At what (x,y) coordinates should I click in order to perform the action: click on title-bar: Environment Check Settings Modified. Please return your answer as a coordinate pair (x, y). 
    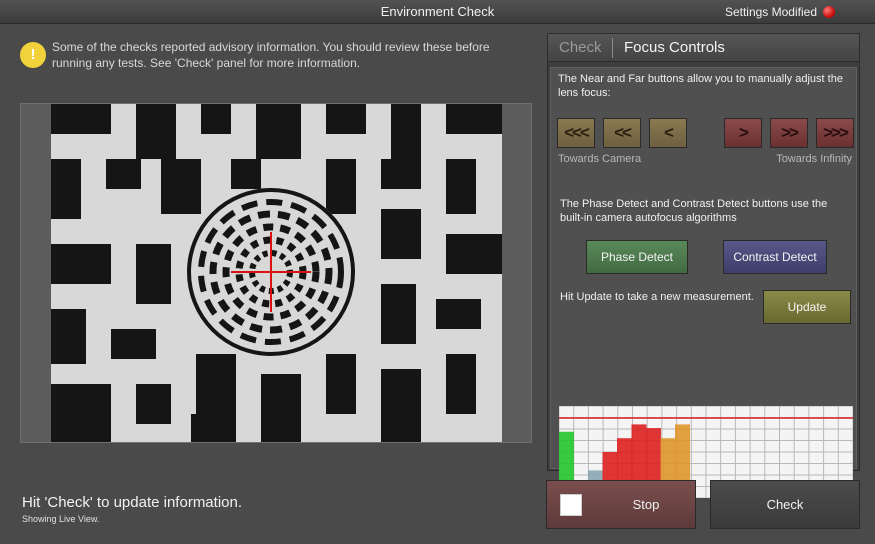
    Looking at the image, I should click on (437, 12).